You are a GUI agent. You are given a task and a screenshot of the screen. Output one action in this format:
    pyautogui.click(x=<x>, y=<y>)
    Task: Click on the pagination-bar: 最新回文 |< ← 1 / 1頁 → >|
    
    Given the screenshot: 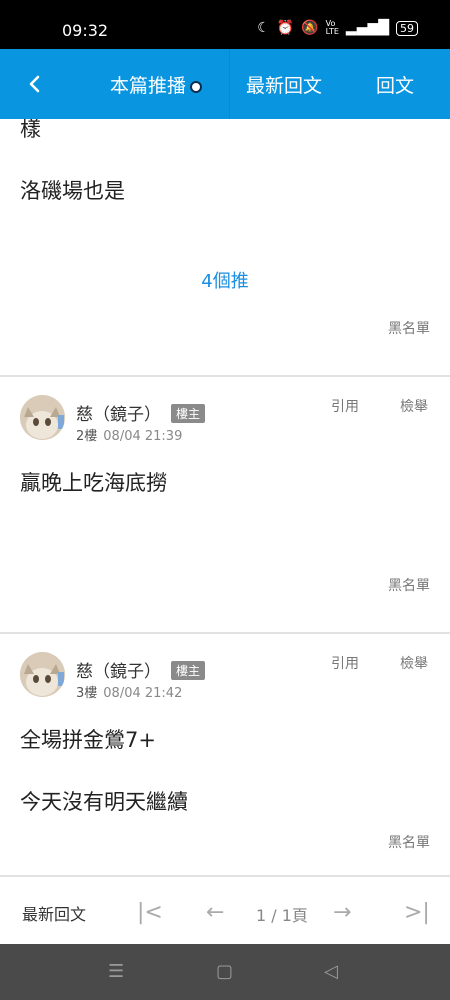 What is the action you would take?
    pyautogui.click(x=225, y=911)
    